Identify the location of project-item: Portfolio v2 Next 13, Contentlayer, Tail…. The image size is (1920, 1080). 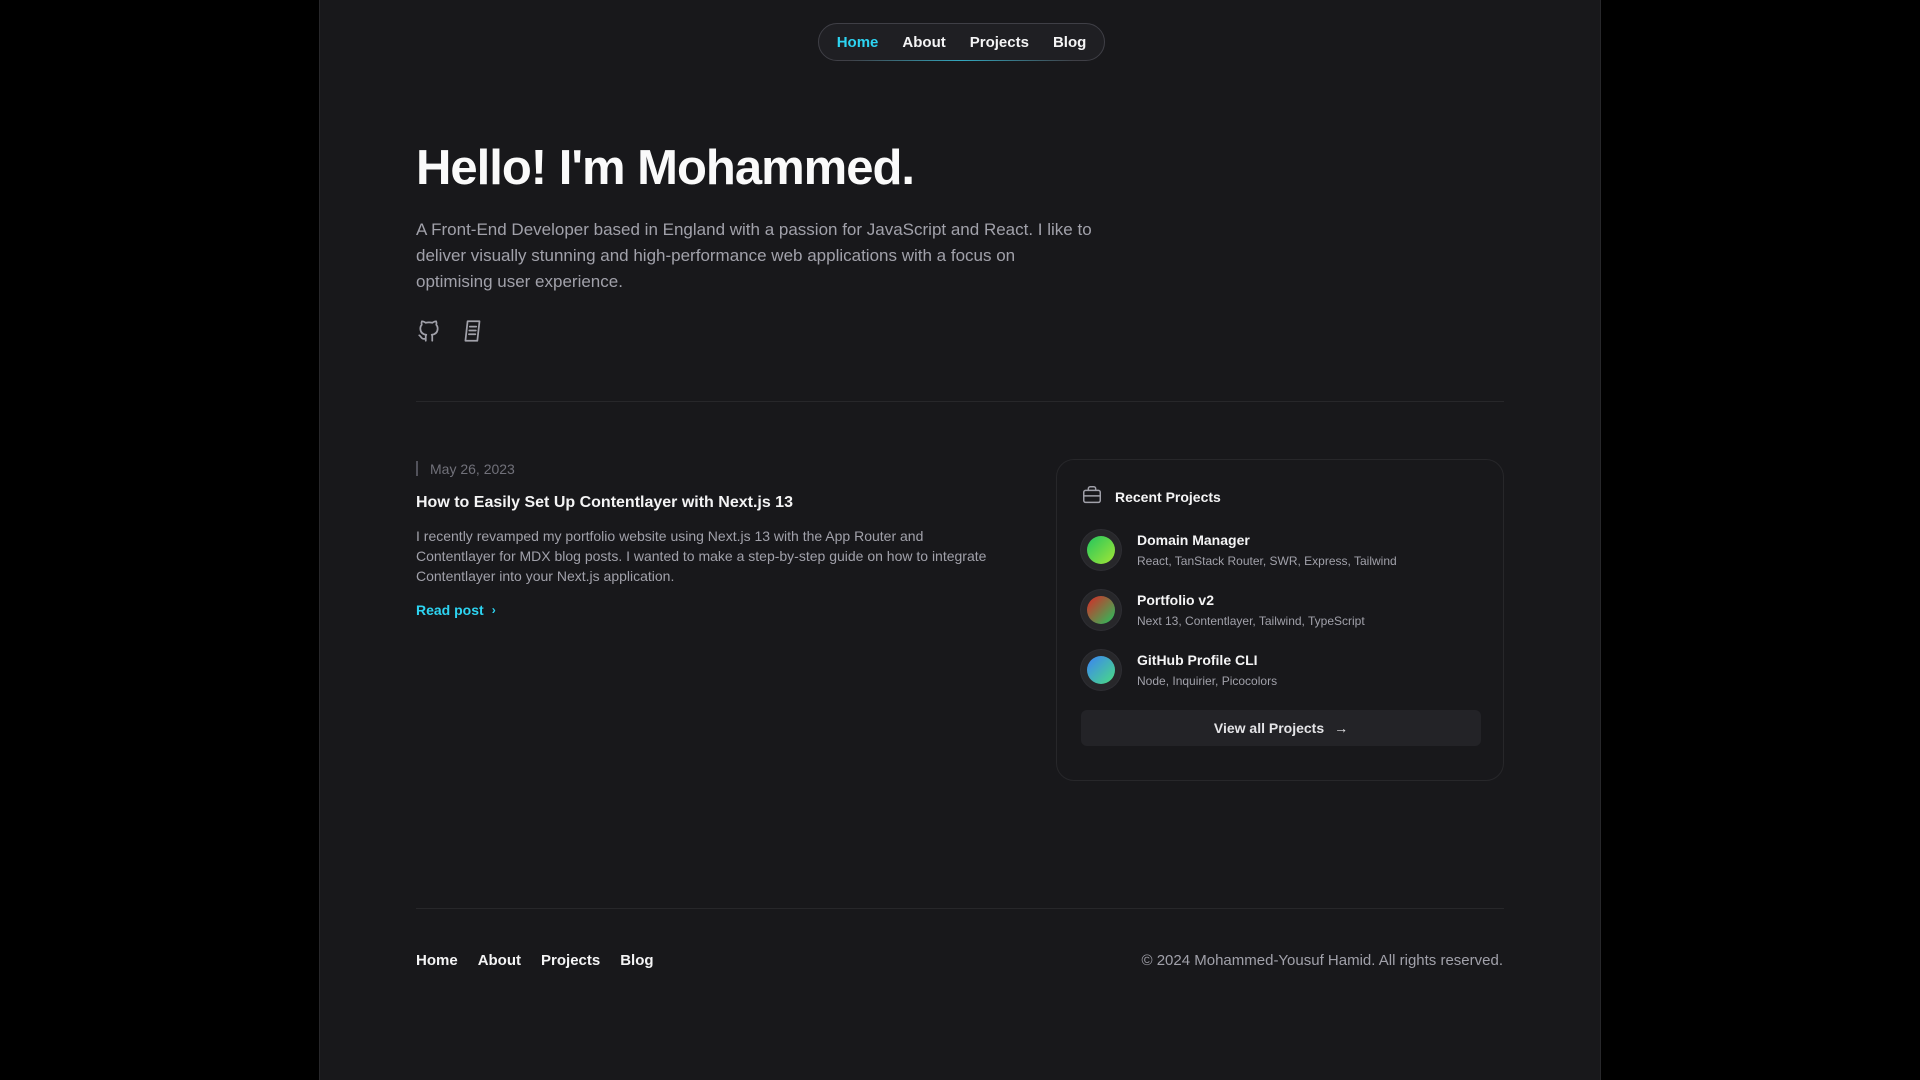
(1280, 609).